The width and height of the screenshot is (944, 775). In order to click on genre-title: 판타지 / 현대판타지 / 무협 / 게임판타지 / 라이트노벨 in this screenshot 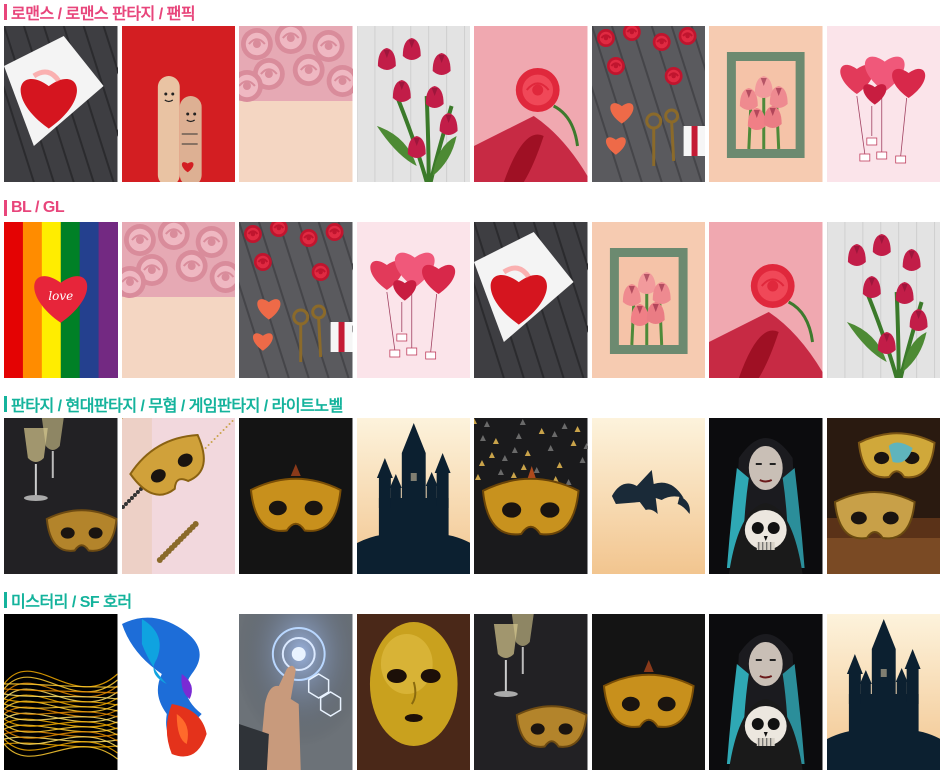, I will do `click(177, 406)`.